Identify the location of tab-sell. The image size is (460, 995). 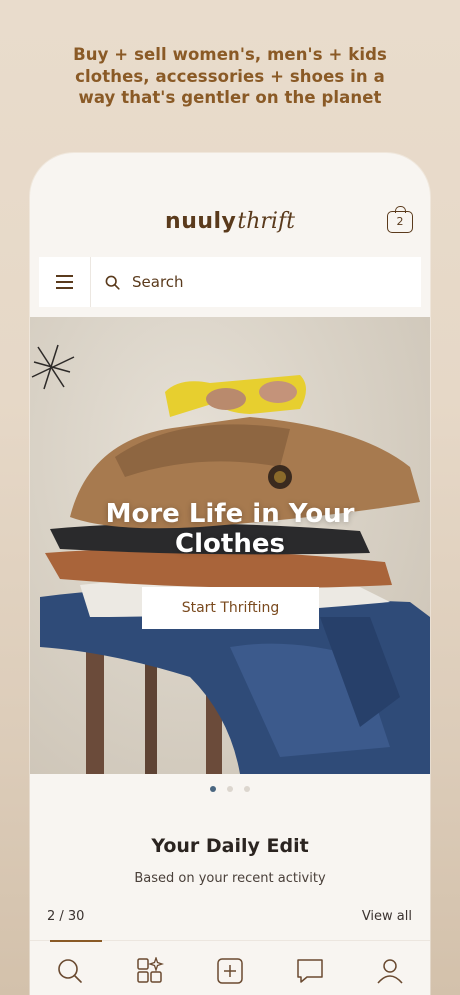
(230, 968).